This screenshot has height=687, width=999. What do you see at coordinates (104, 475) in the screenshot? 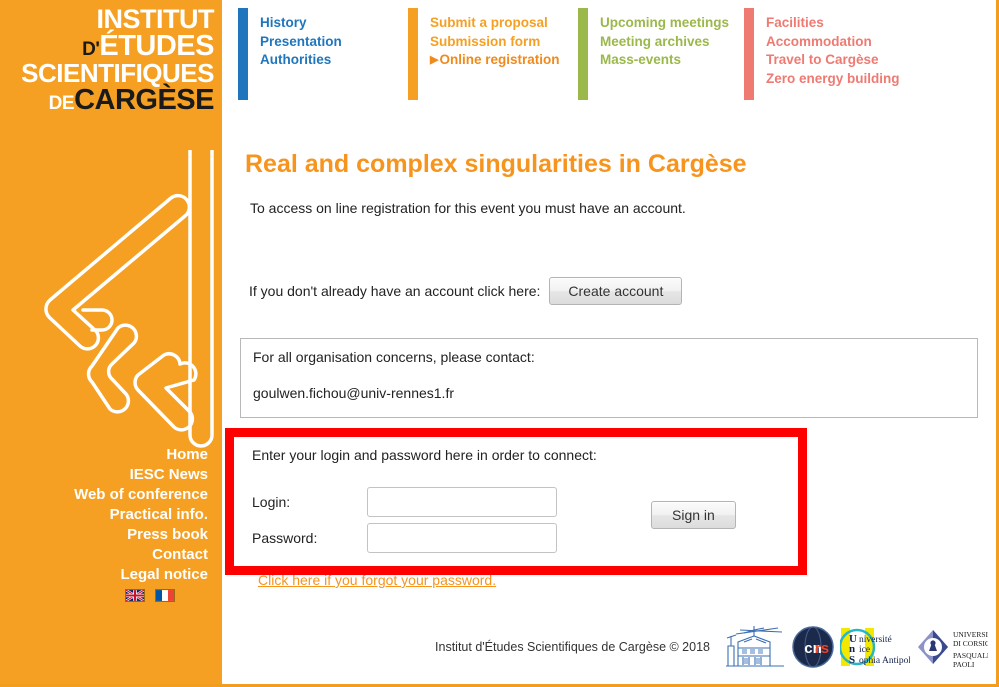
I see `sidebar-item-iesc-news: IESC News` at bounding box center [104, 475].